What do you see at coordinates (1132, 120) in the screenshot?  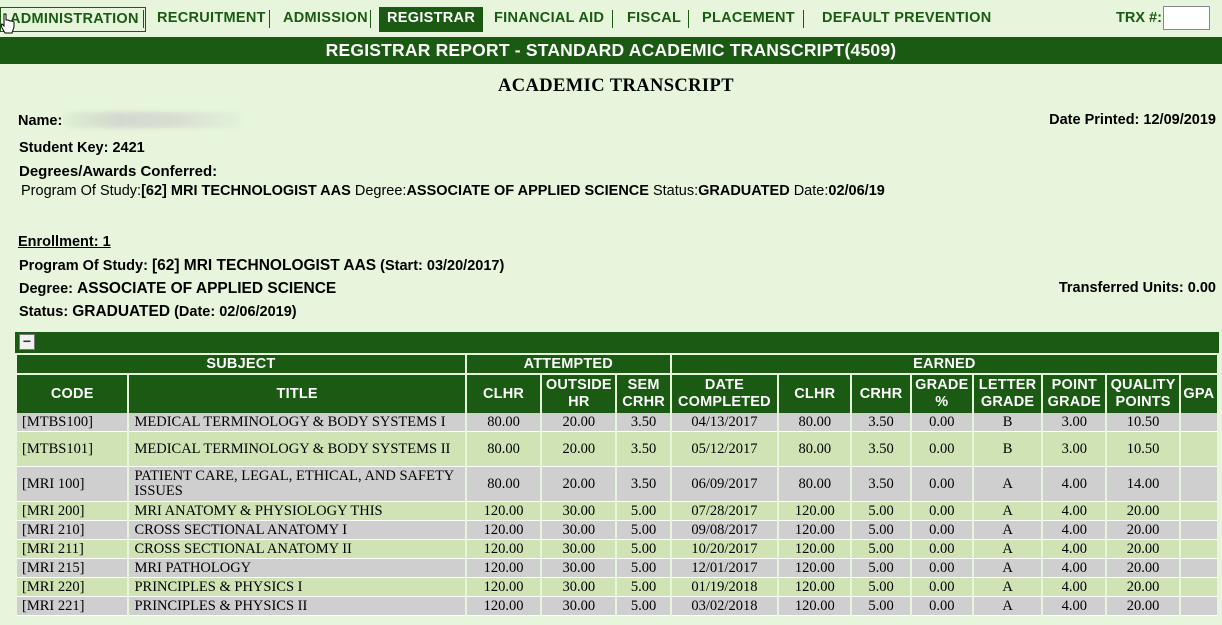 I see `date-printed-line: Date Printed: 12/09/2019` at bounding box center [1132, 120].